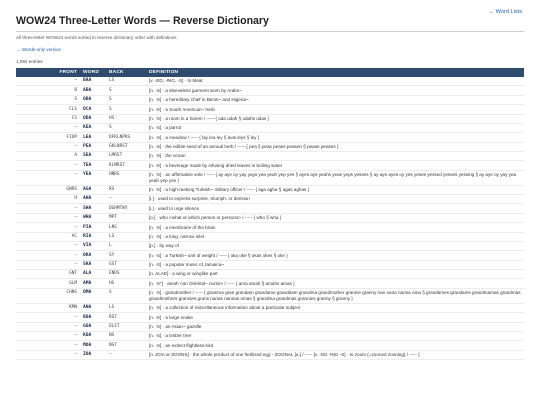 The height and width of the screenshot is (405, 540). What do you see at coordinates (335, 109) in the screenshot?
I see `definition-cell: [n. -S] · a South American~ herb` at bounding box center [335, 109].